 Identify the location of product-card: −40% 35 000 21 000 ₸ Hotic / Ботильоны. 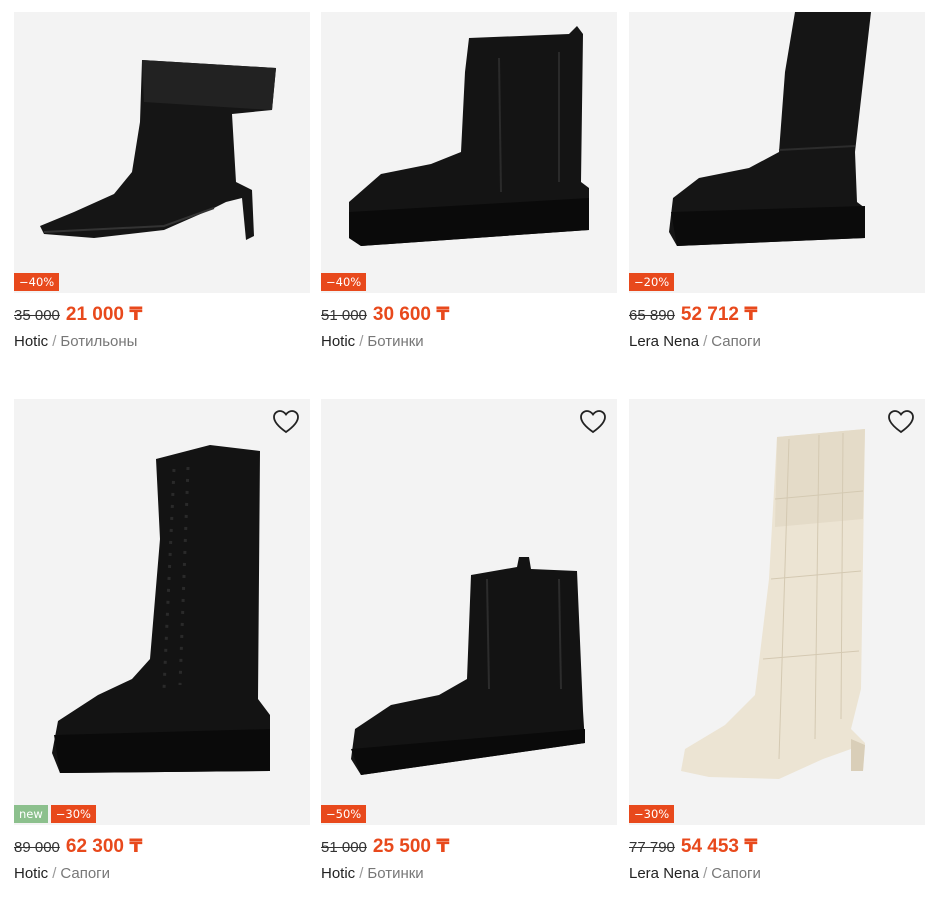
(162, 197).